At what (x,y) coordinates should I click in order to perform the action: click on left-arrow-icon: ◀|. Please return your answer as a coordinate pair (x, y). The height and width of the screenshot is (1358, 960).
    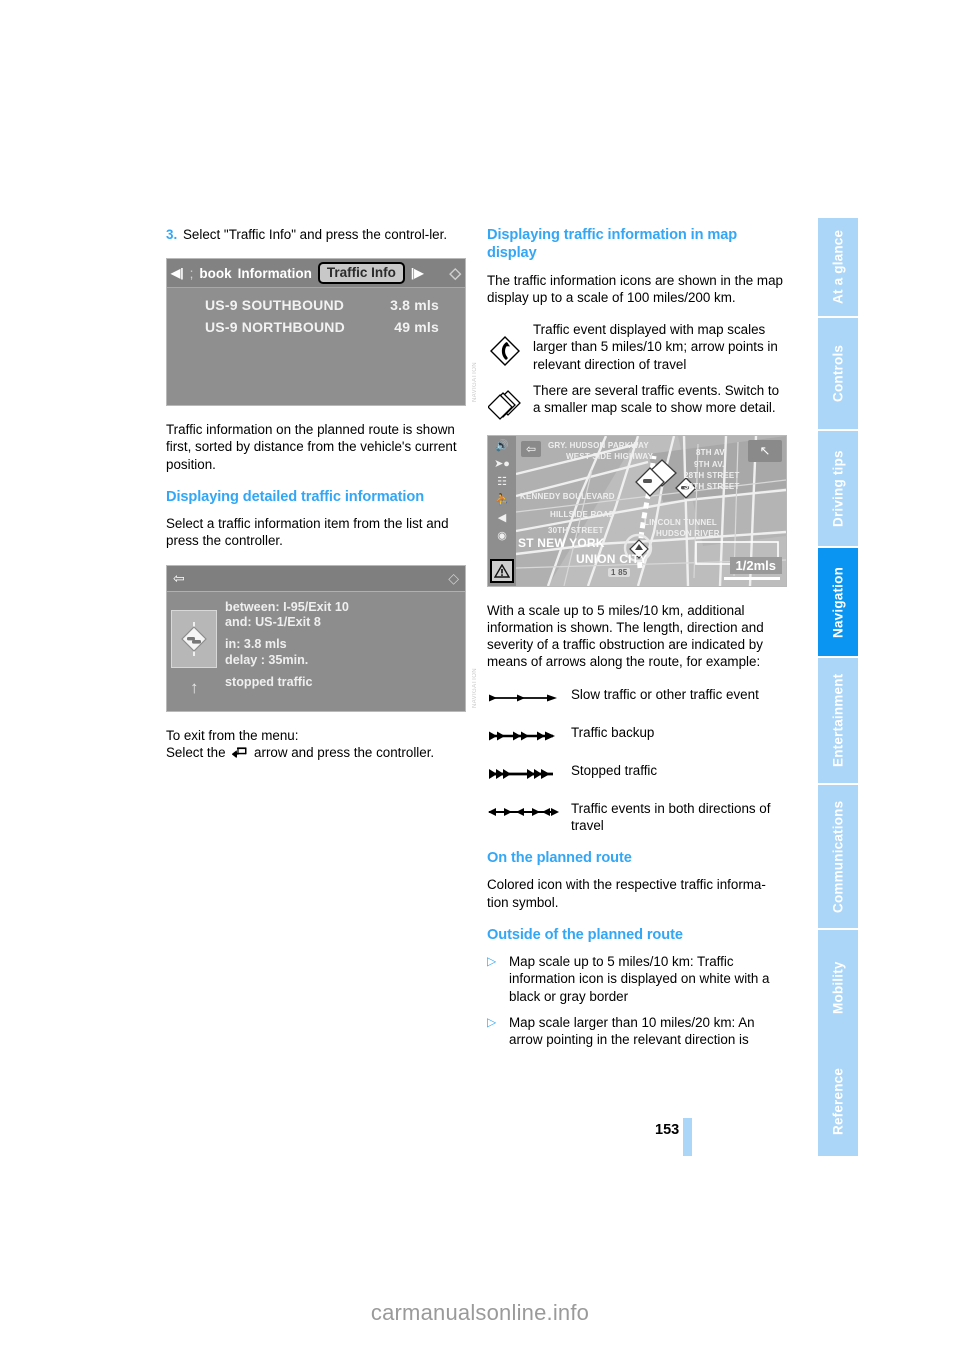
    Looking at the image, I should click on (177, 273).